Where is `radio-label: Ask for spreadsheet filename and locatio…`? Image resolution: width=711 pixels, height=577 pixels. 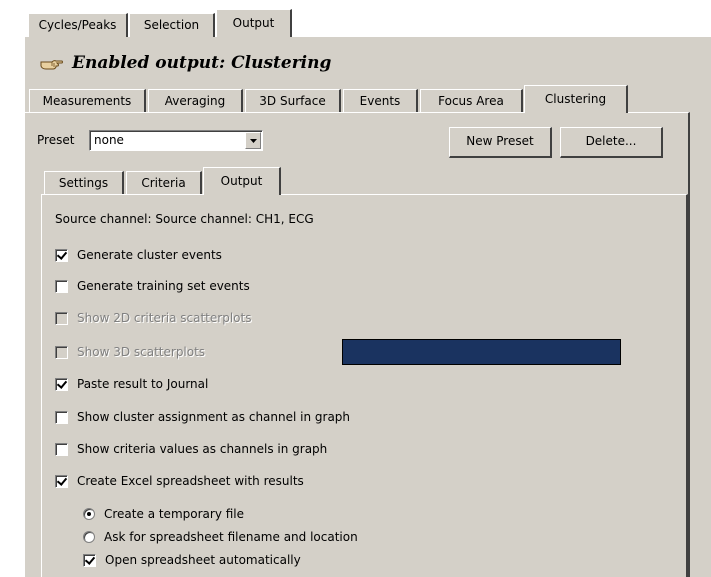
radio-label: Ask for spreadsheet filename and locatio… is located at coordinates (231, 537).